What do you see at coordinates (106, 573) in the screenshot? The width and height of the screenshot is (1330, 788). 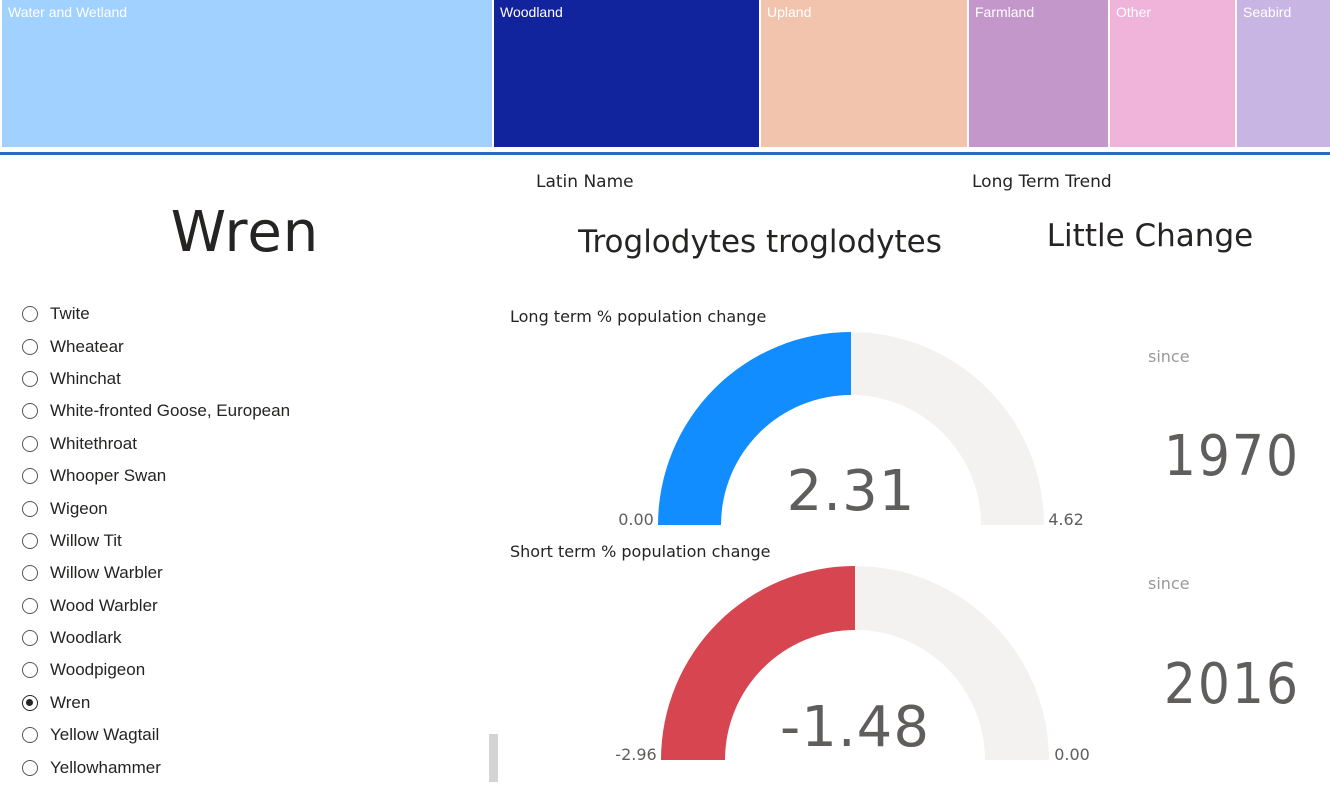 I see `slicer-item-label: Willow Warbler` at bounding box center [106, 573].